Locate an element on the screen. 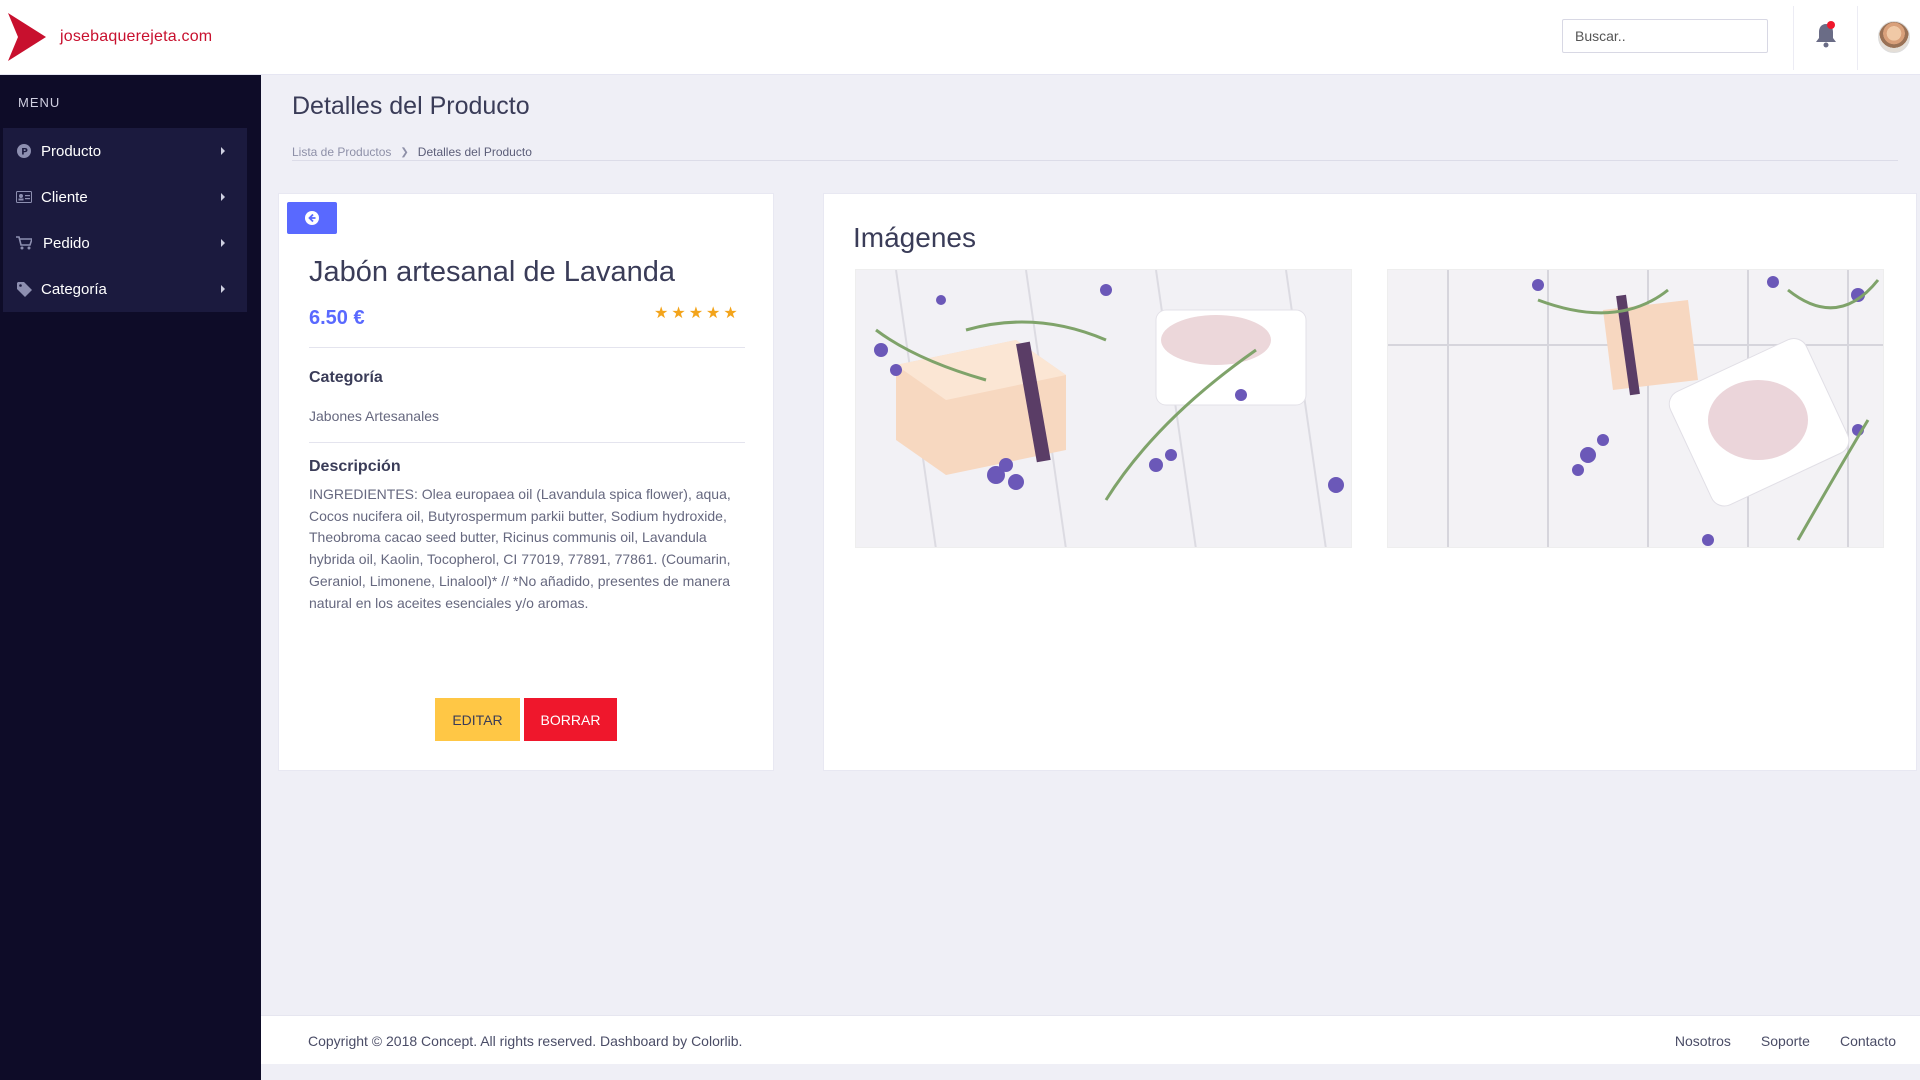 The width and height of the screenshot is (1920, 1080). brand-logo-icon is located at coordinates (27, 37).